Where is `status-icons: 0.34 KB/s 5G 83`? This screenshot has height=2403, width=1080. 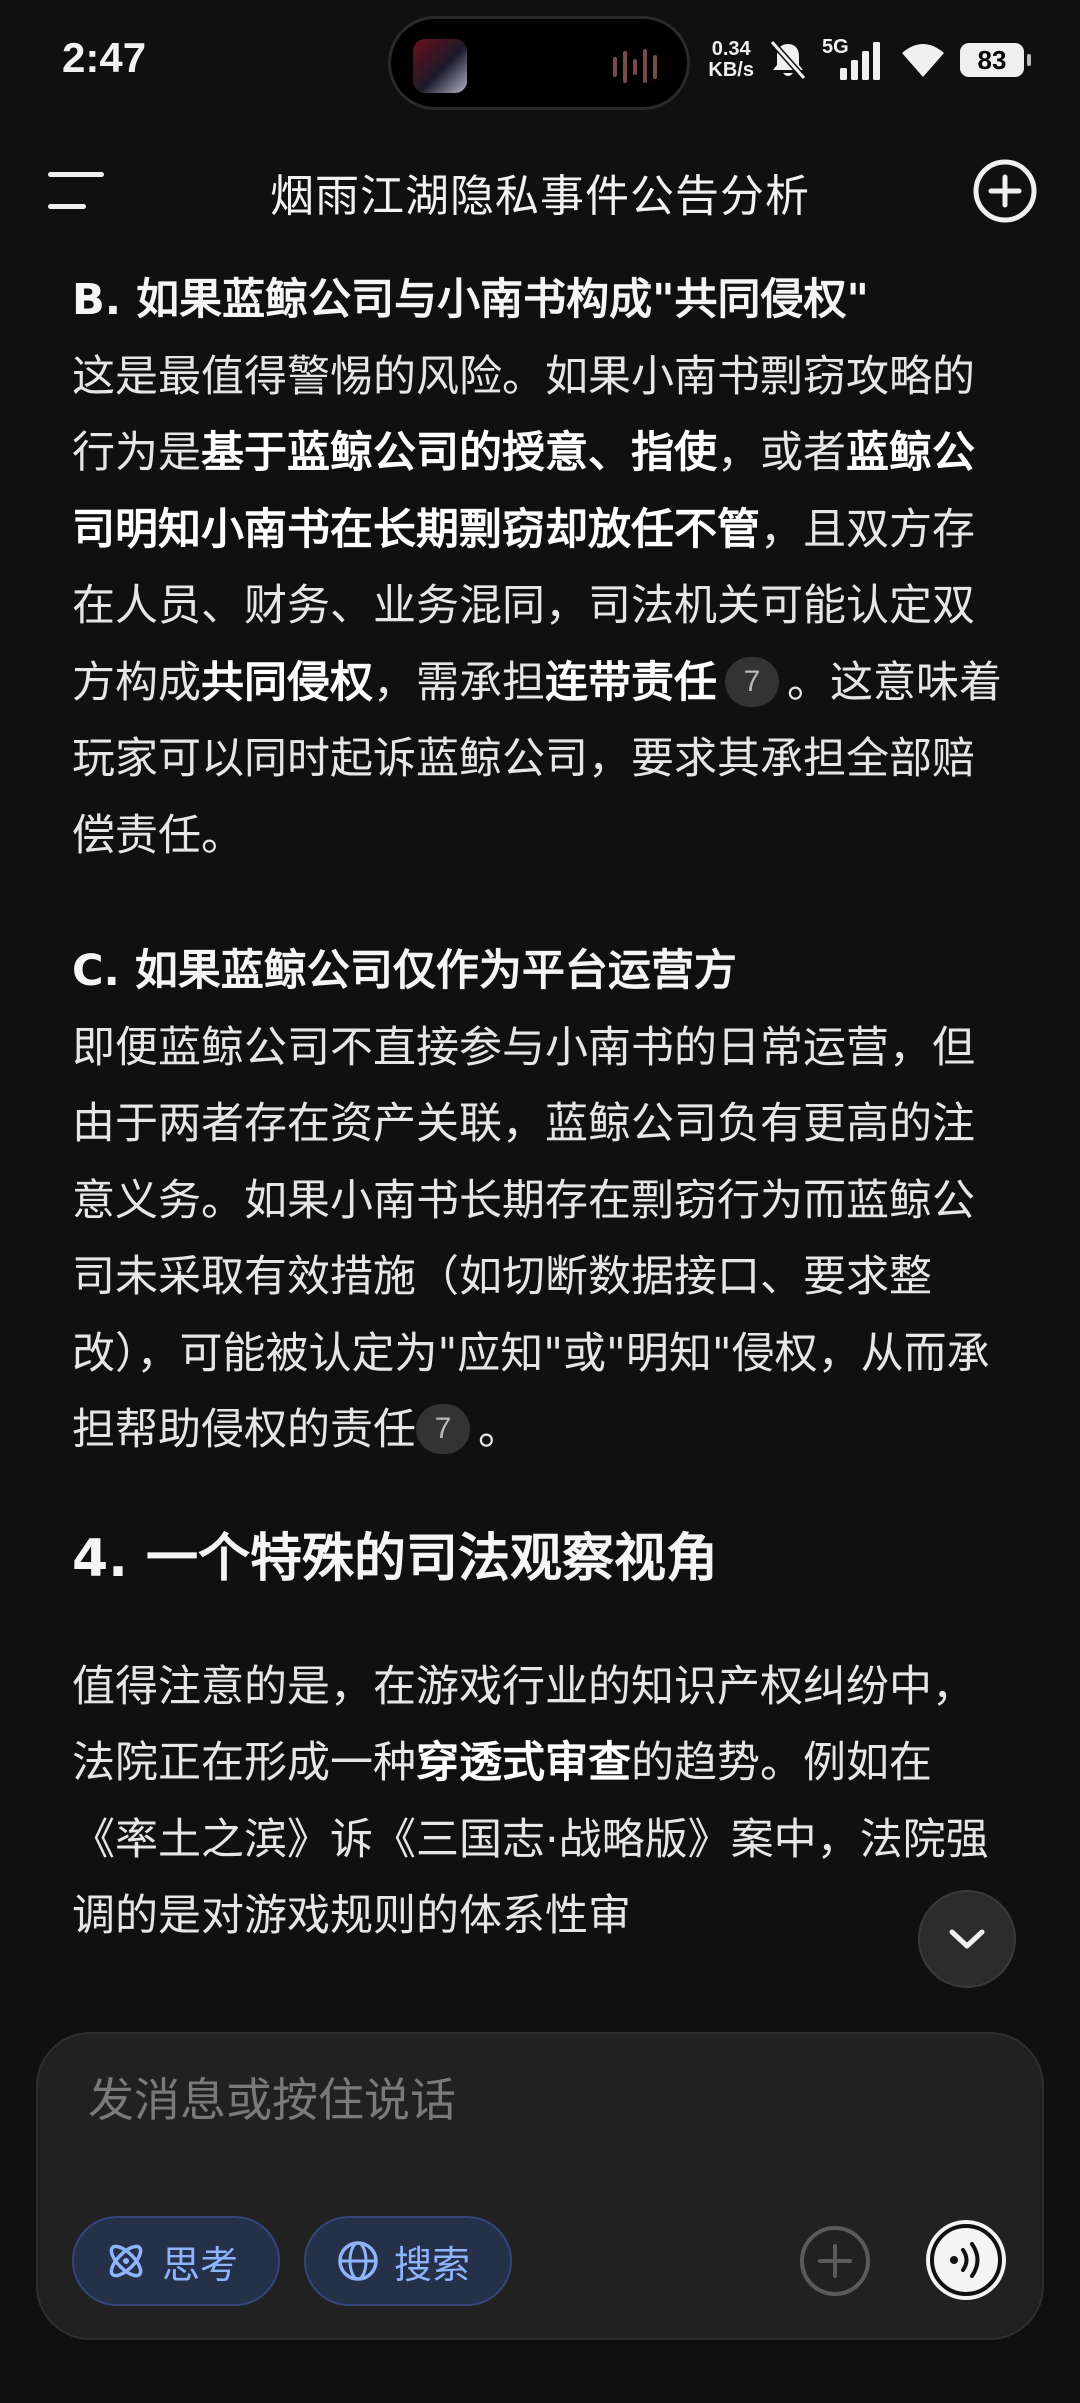
status-icons: 0.34 KB/s 5G 83 is located at coordinates (869, 60).